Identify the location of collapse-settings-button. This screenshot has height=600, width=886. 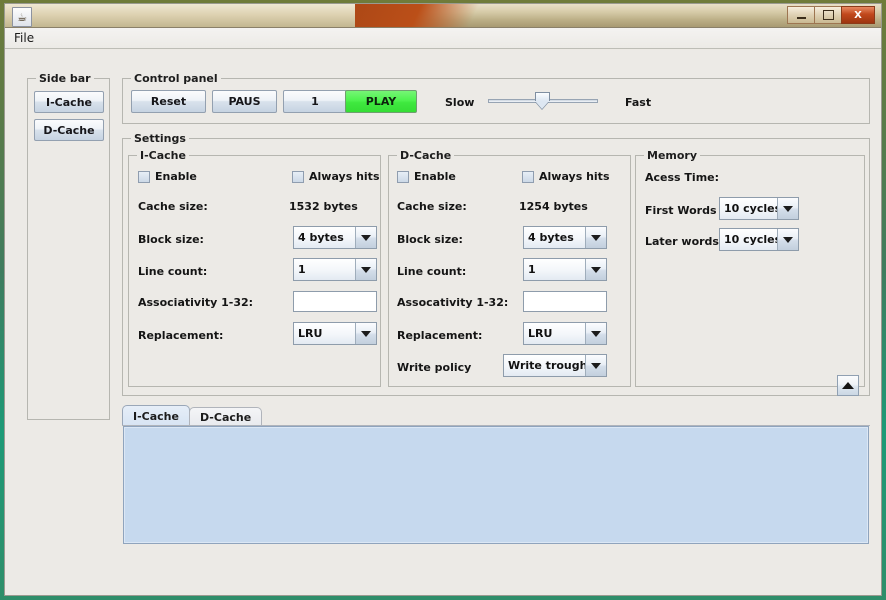
(848, 385).